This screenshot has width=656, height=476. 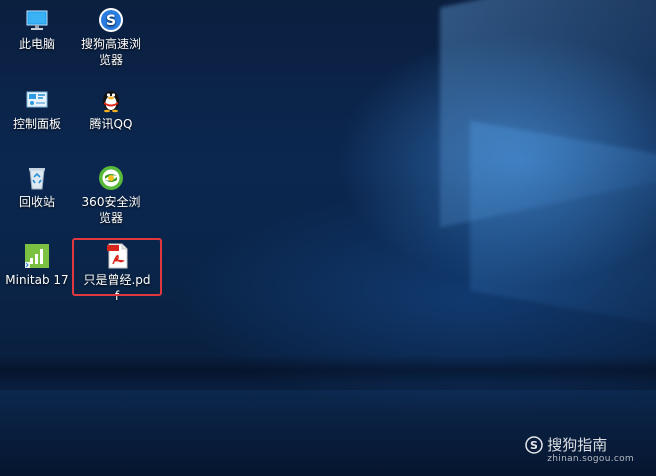 I want to click on desktop-icon-tencent-qq: 腾讯QQ, so click(x=111, y=109).